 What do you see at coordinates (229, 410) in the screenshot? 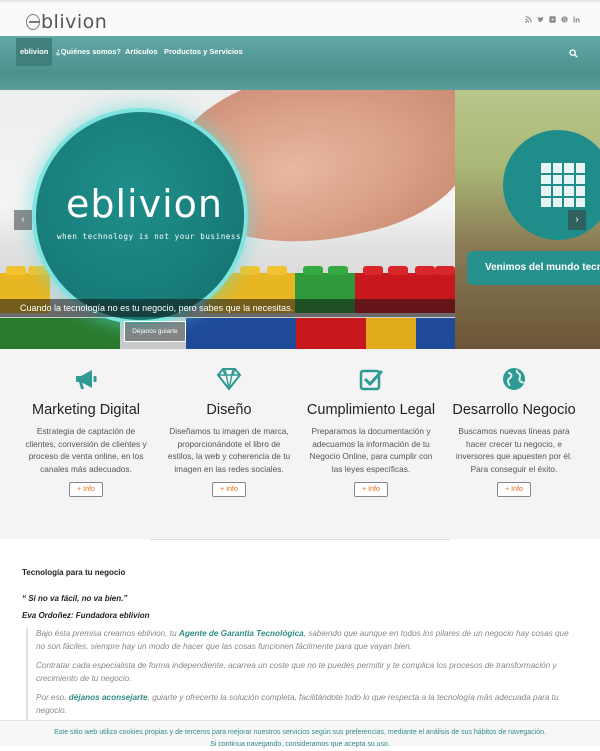
I see `service-title: Diseño` at bounding box center [229, 410].